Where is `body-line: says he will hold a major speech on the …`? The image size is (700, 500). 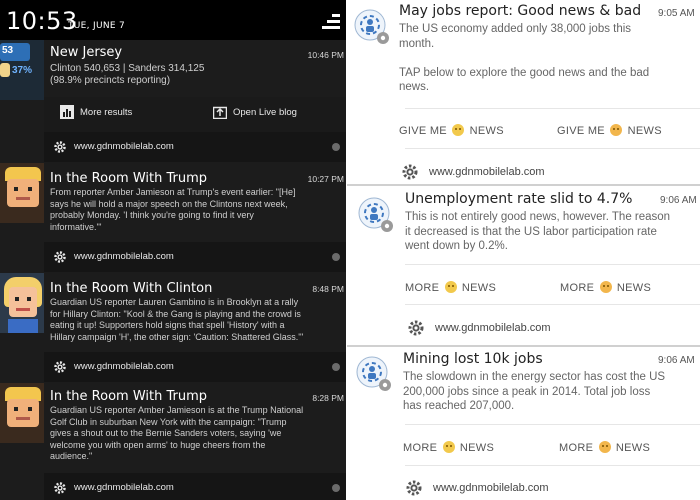 body-line: says he will hold a major speech on the … is located at coordinates (169, 203).